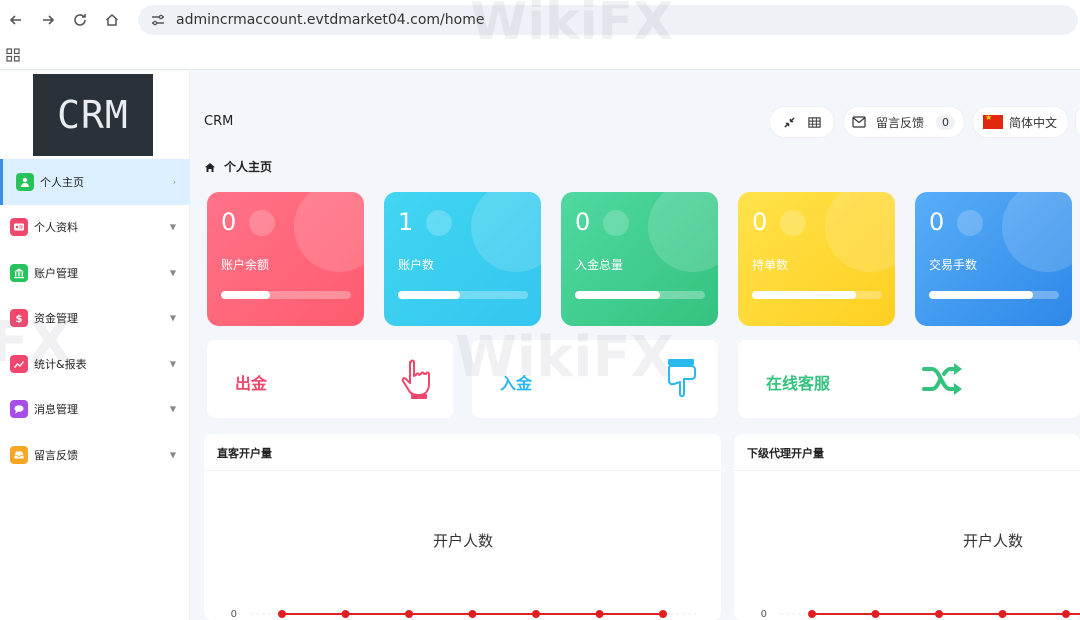 The width and height of the screenshot is (1080, 620). I want to click on compress-icon, so click(789, 122).